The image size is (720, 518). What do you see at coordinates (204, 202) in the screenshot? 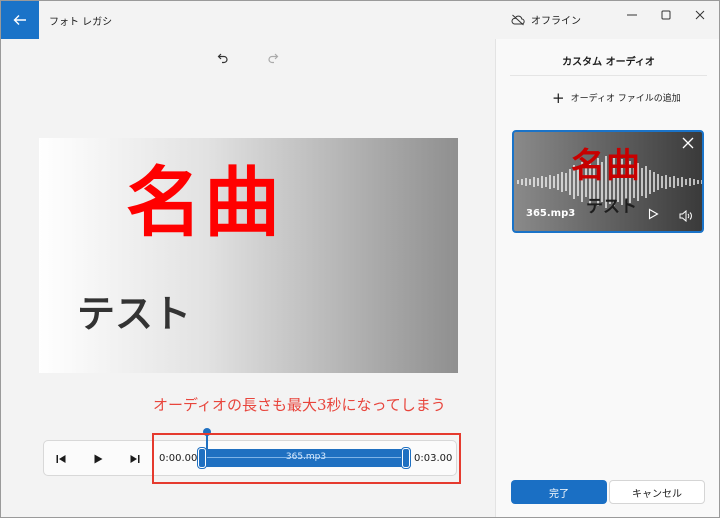
I see `preview-title: 名曲` at bounding box center [204, 202].